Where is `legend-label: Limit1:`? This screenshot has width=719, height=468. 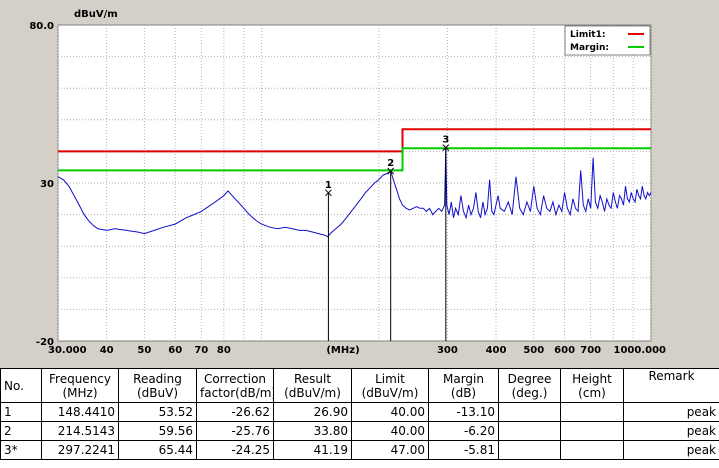 legend-label: Limit1: is located at coordinates (587, 35).